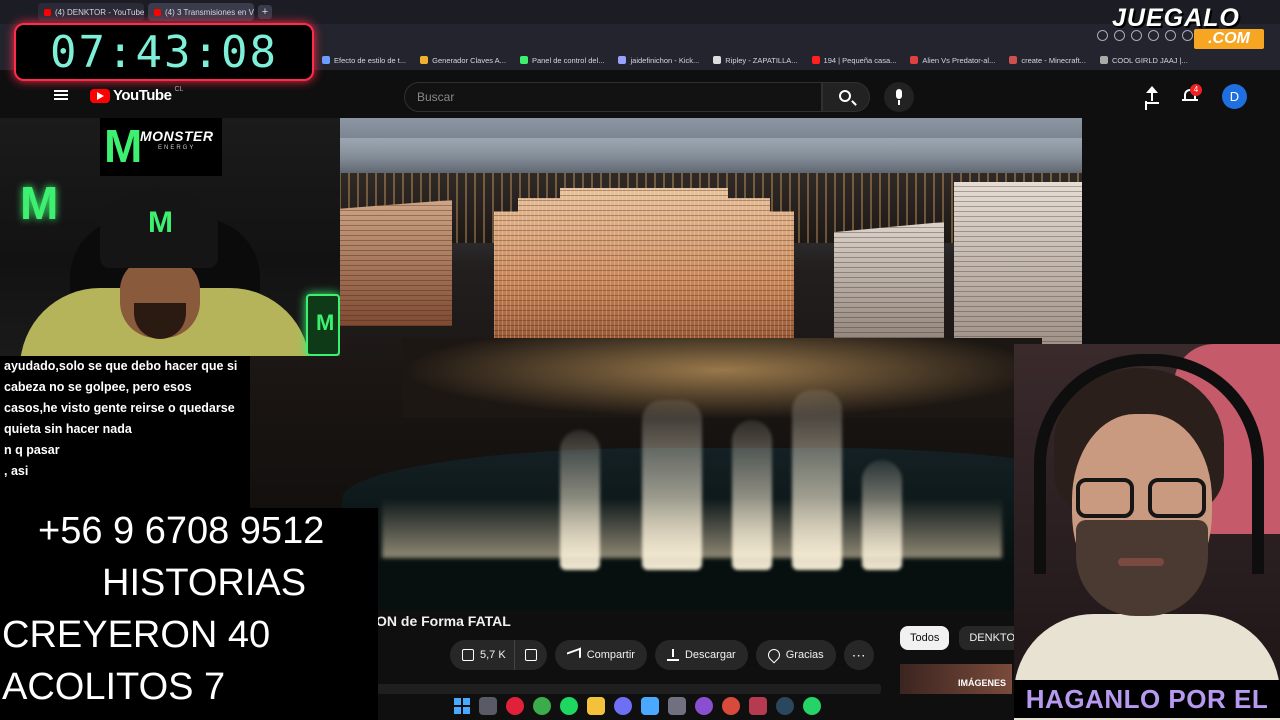 This screenshot has height=720, width=1280. What do you see at coordinates (982, 683) in the screenshot?
I see `thumbnail-text: IMÁGENES` at bounding box center [982, 683].